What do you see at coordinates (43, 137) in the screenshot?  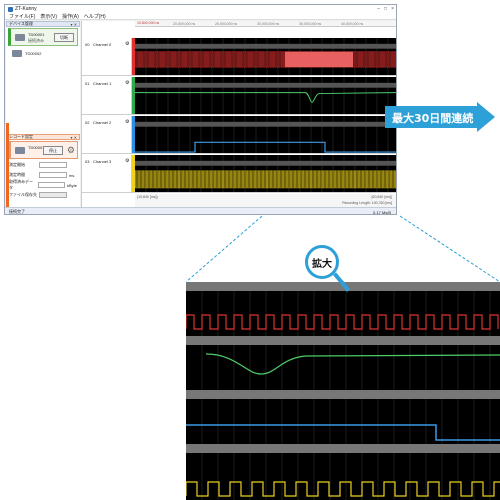 I see `record-panel-header: レコード設定 ▾ ✕` at bounding box center [43, 137].